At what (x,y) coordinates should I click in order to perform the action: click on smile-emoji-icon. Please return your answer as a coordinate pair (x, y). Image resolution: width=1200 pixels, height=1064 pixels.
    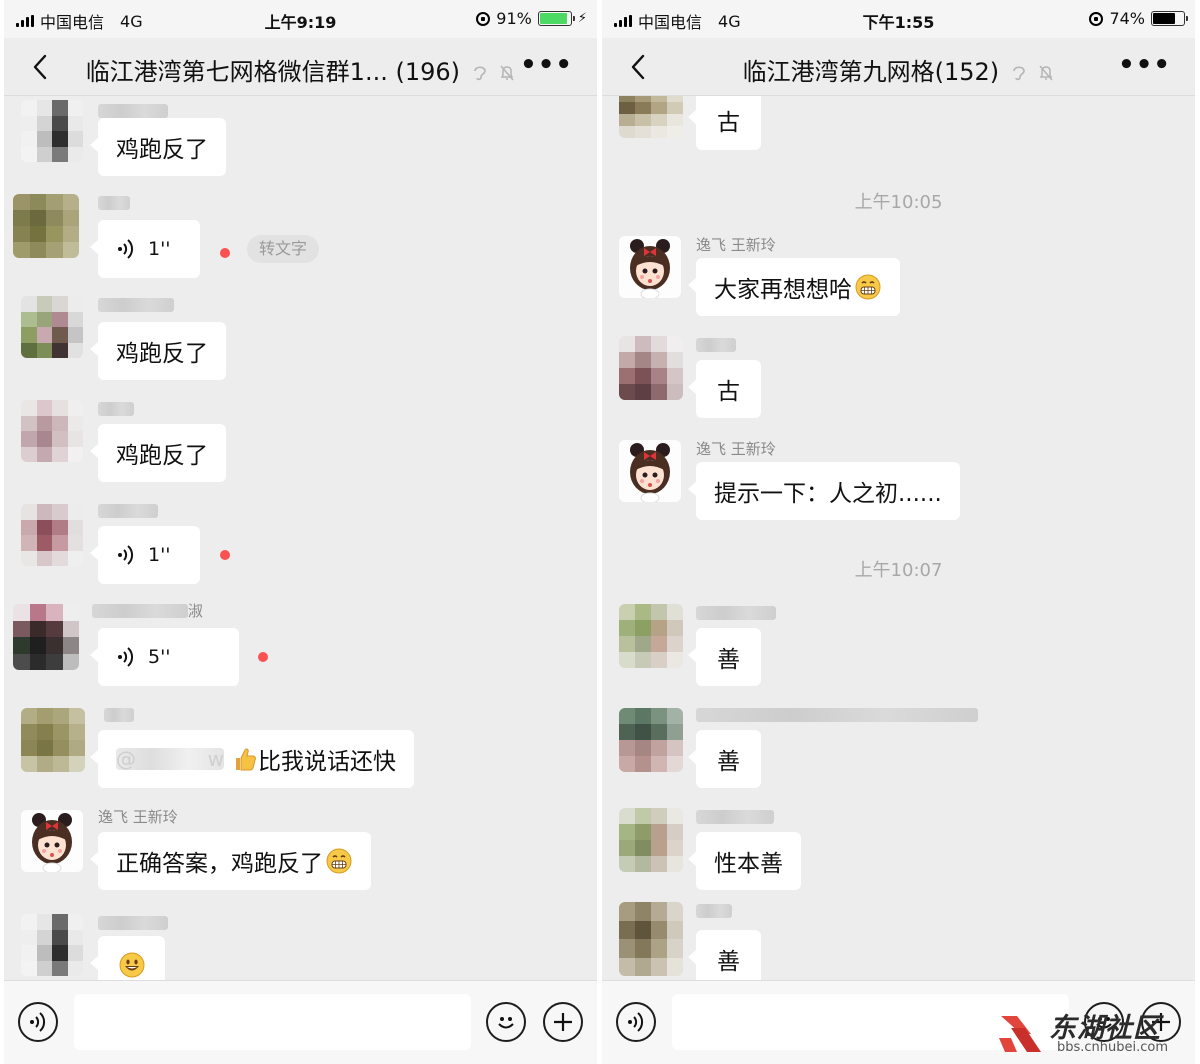
    Looking at the image, I should click on (131, 965).